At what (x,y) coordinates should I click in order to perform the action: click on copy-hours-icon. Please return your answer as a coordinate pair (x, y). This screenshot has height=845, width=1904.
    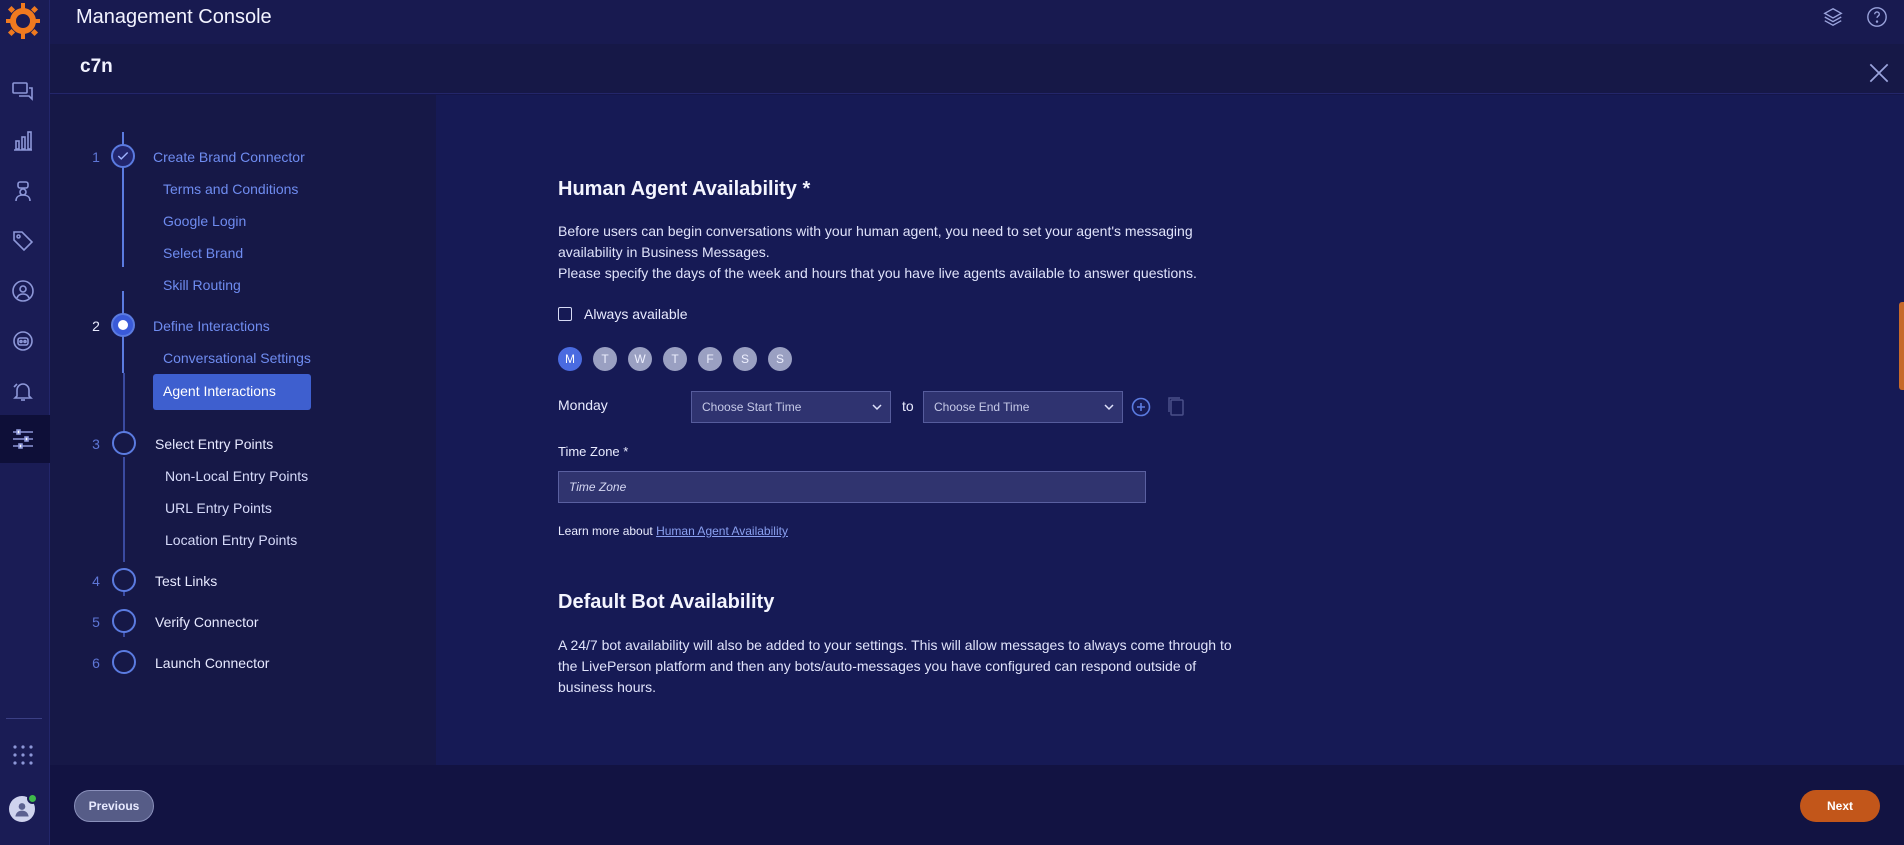
    Looking at the image, I should click on (1176, 406).